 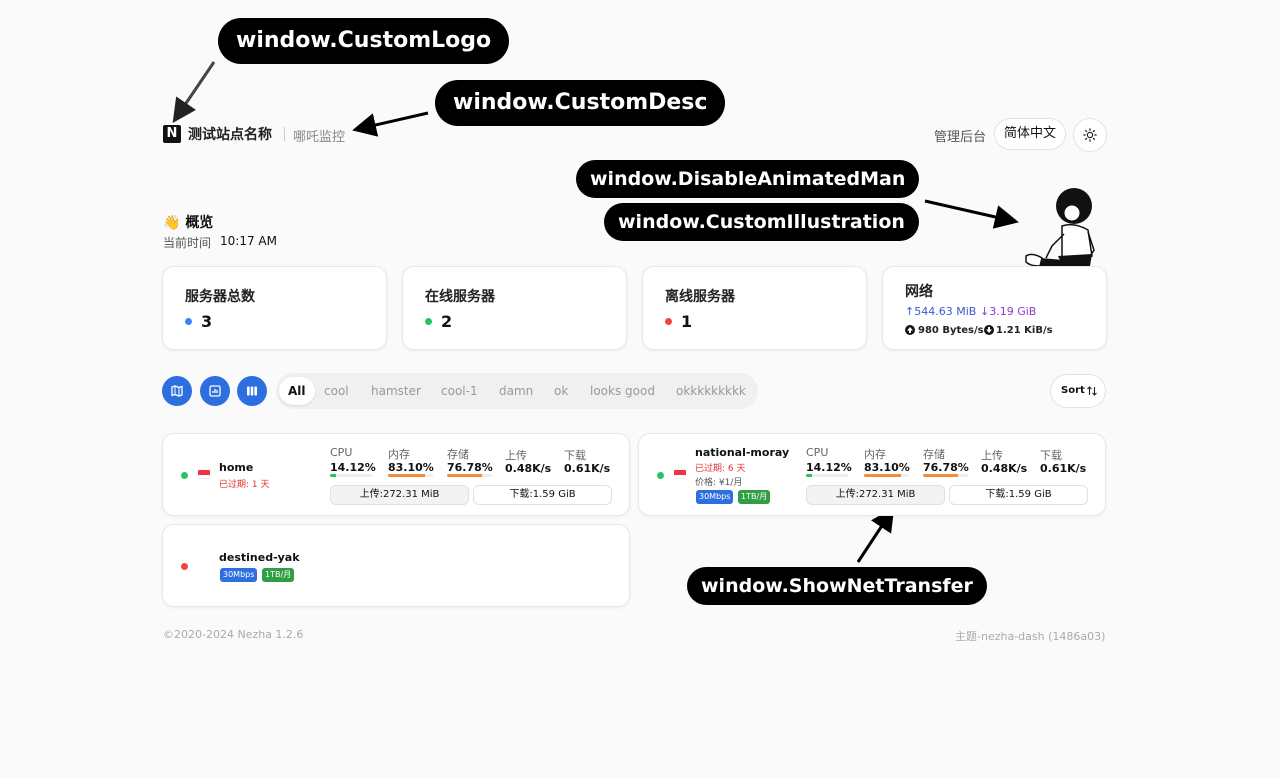 What do you see at coordinates (199, 223) in the screenshot?
I see `overview-title-text: 概览` at bounding box center [199, 223].